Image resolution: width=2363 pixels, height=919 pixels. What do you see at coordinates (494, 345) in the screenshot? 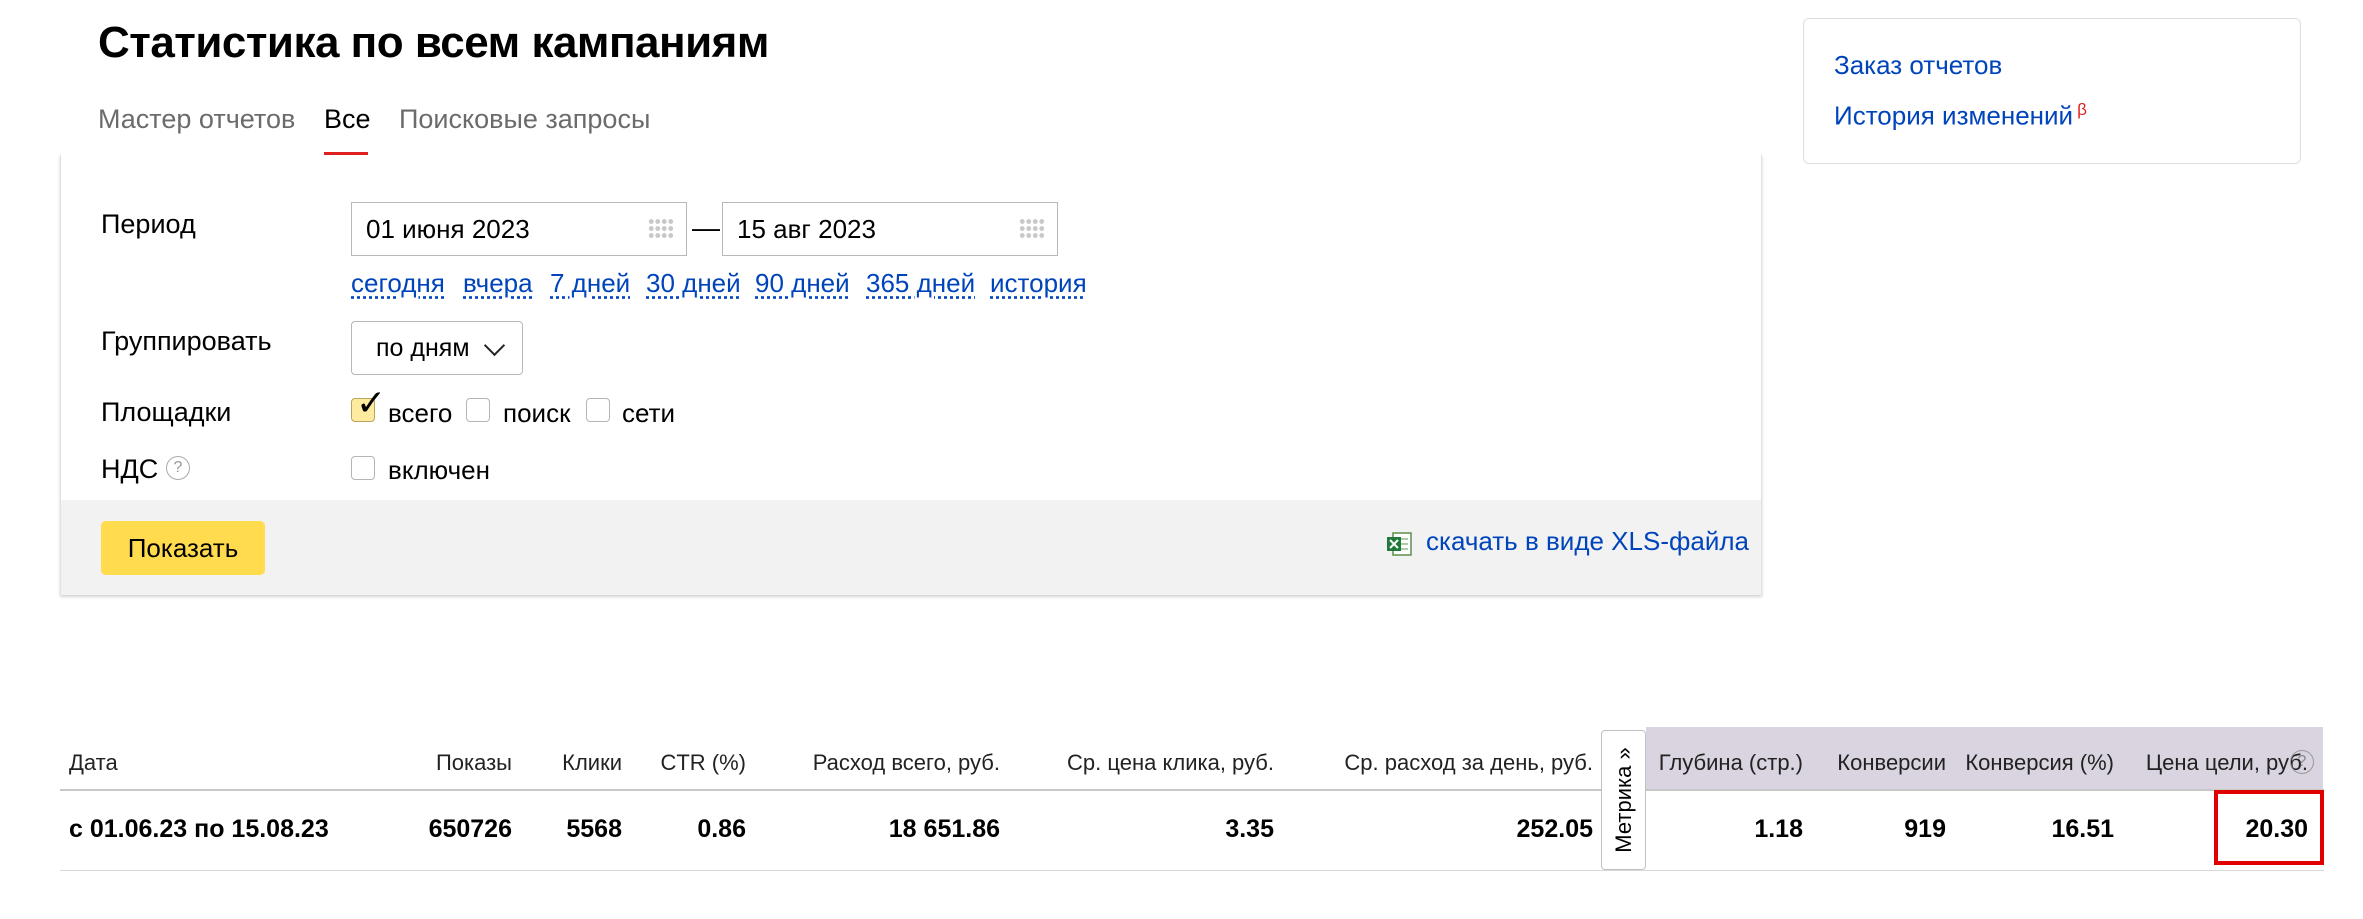
I see `chevron-down-icon` at bounding box center [494, 345].